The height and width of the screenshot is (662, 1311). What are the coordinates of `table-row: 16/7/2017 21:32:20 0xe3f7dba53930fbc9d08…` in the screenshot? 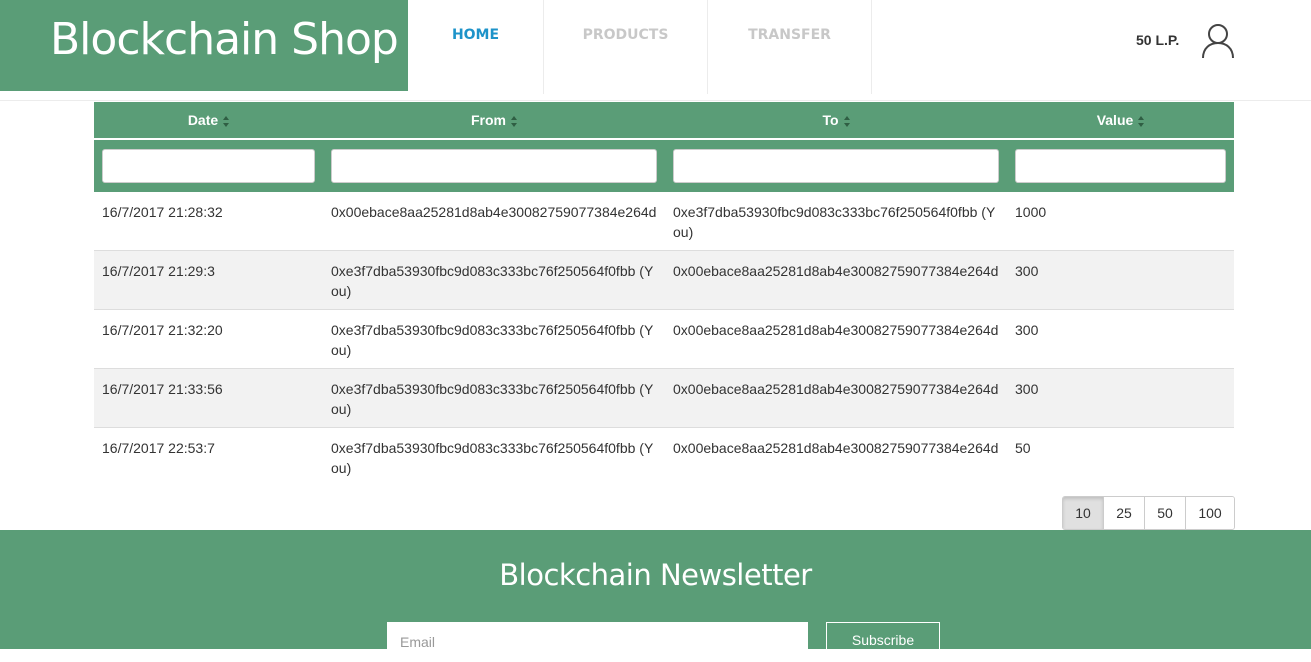 It's located at (664, 339).